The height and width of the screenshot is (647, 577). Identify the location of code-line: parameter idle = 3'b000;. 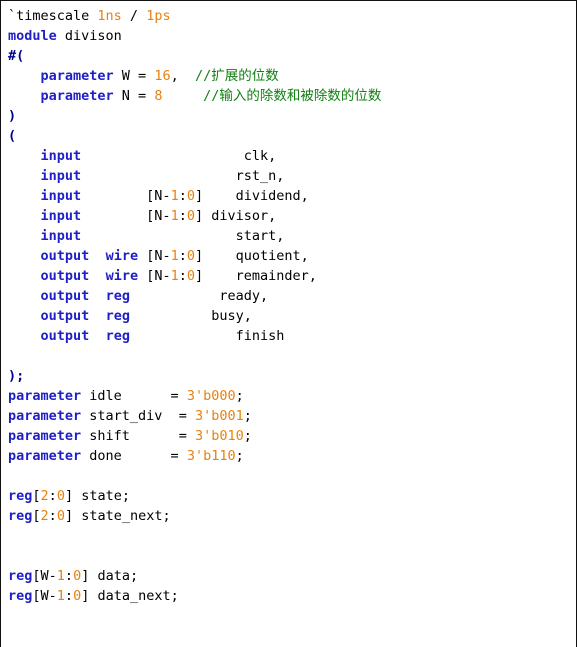
(292, 396).